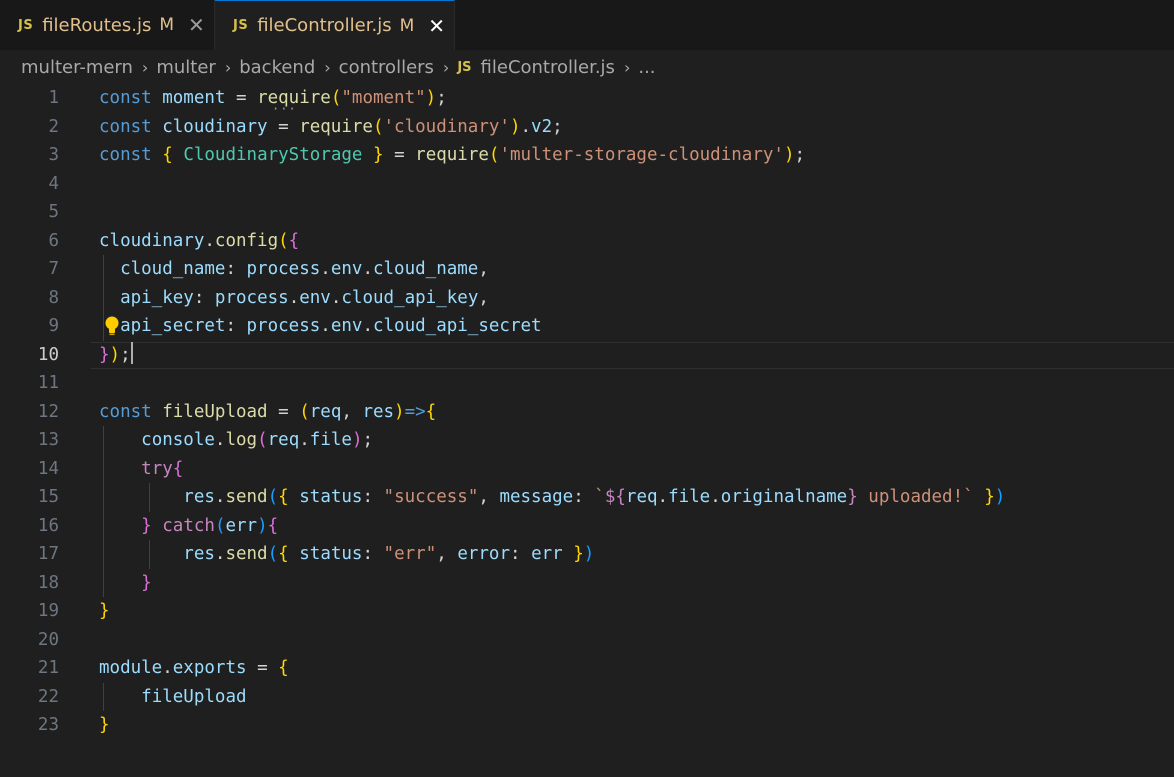 The width and height of the screenshot is (1174, 777). What do you see at coordinates (236, 440) in the screenshot?
I see `code-text: console.log(req.file);` at bounding box center [236, 440].